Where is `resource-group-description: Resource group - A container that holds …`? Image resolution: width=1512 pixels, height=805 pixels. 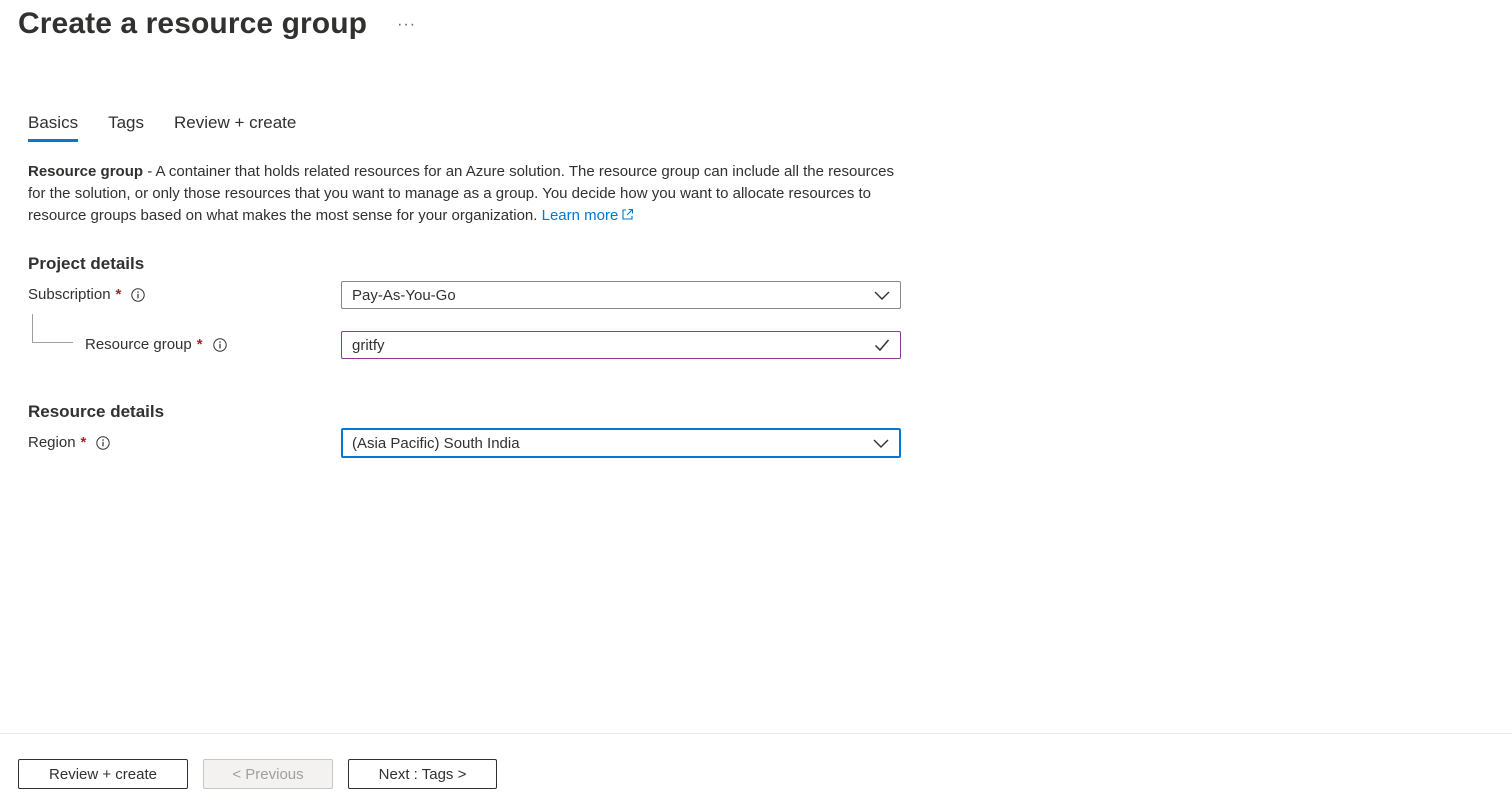 resource-group-description: Resource group - A container that holds … is located at coordinates (468, 194).